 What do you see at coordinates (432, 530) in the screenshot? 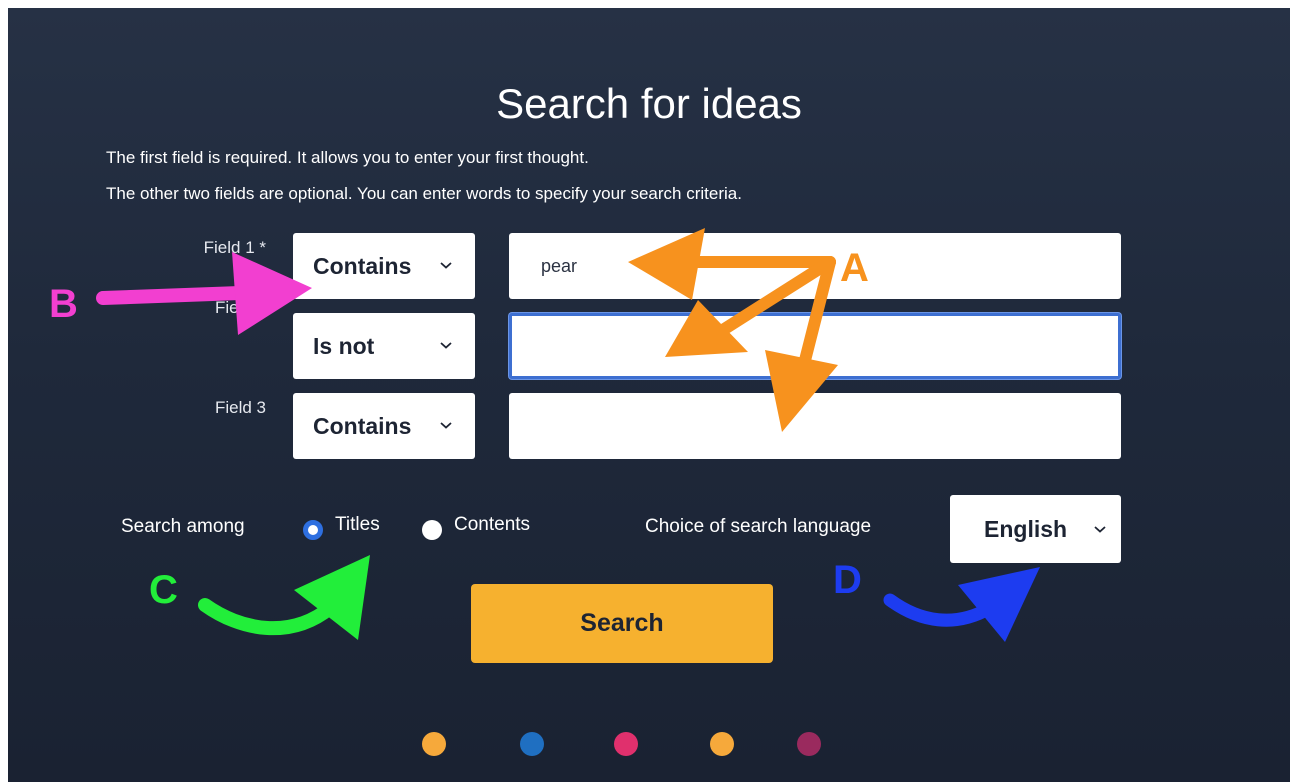
I see `radio-contents` at bounding box center [432, 530].